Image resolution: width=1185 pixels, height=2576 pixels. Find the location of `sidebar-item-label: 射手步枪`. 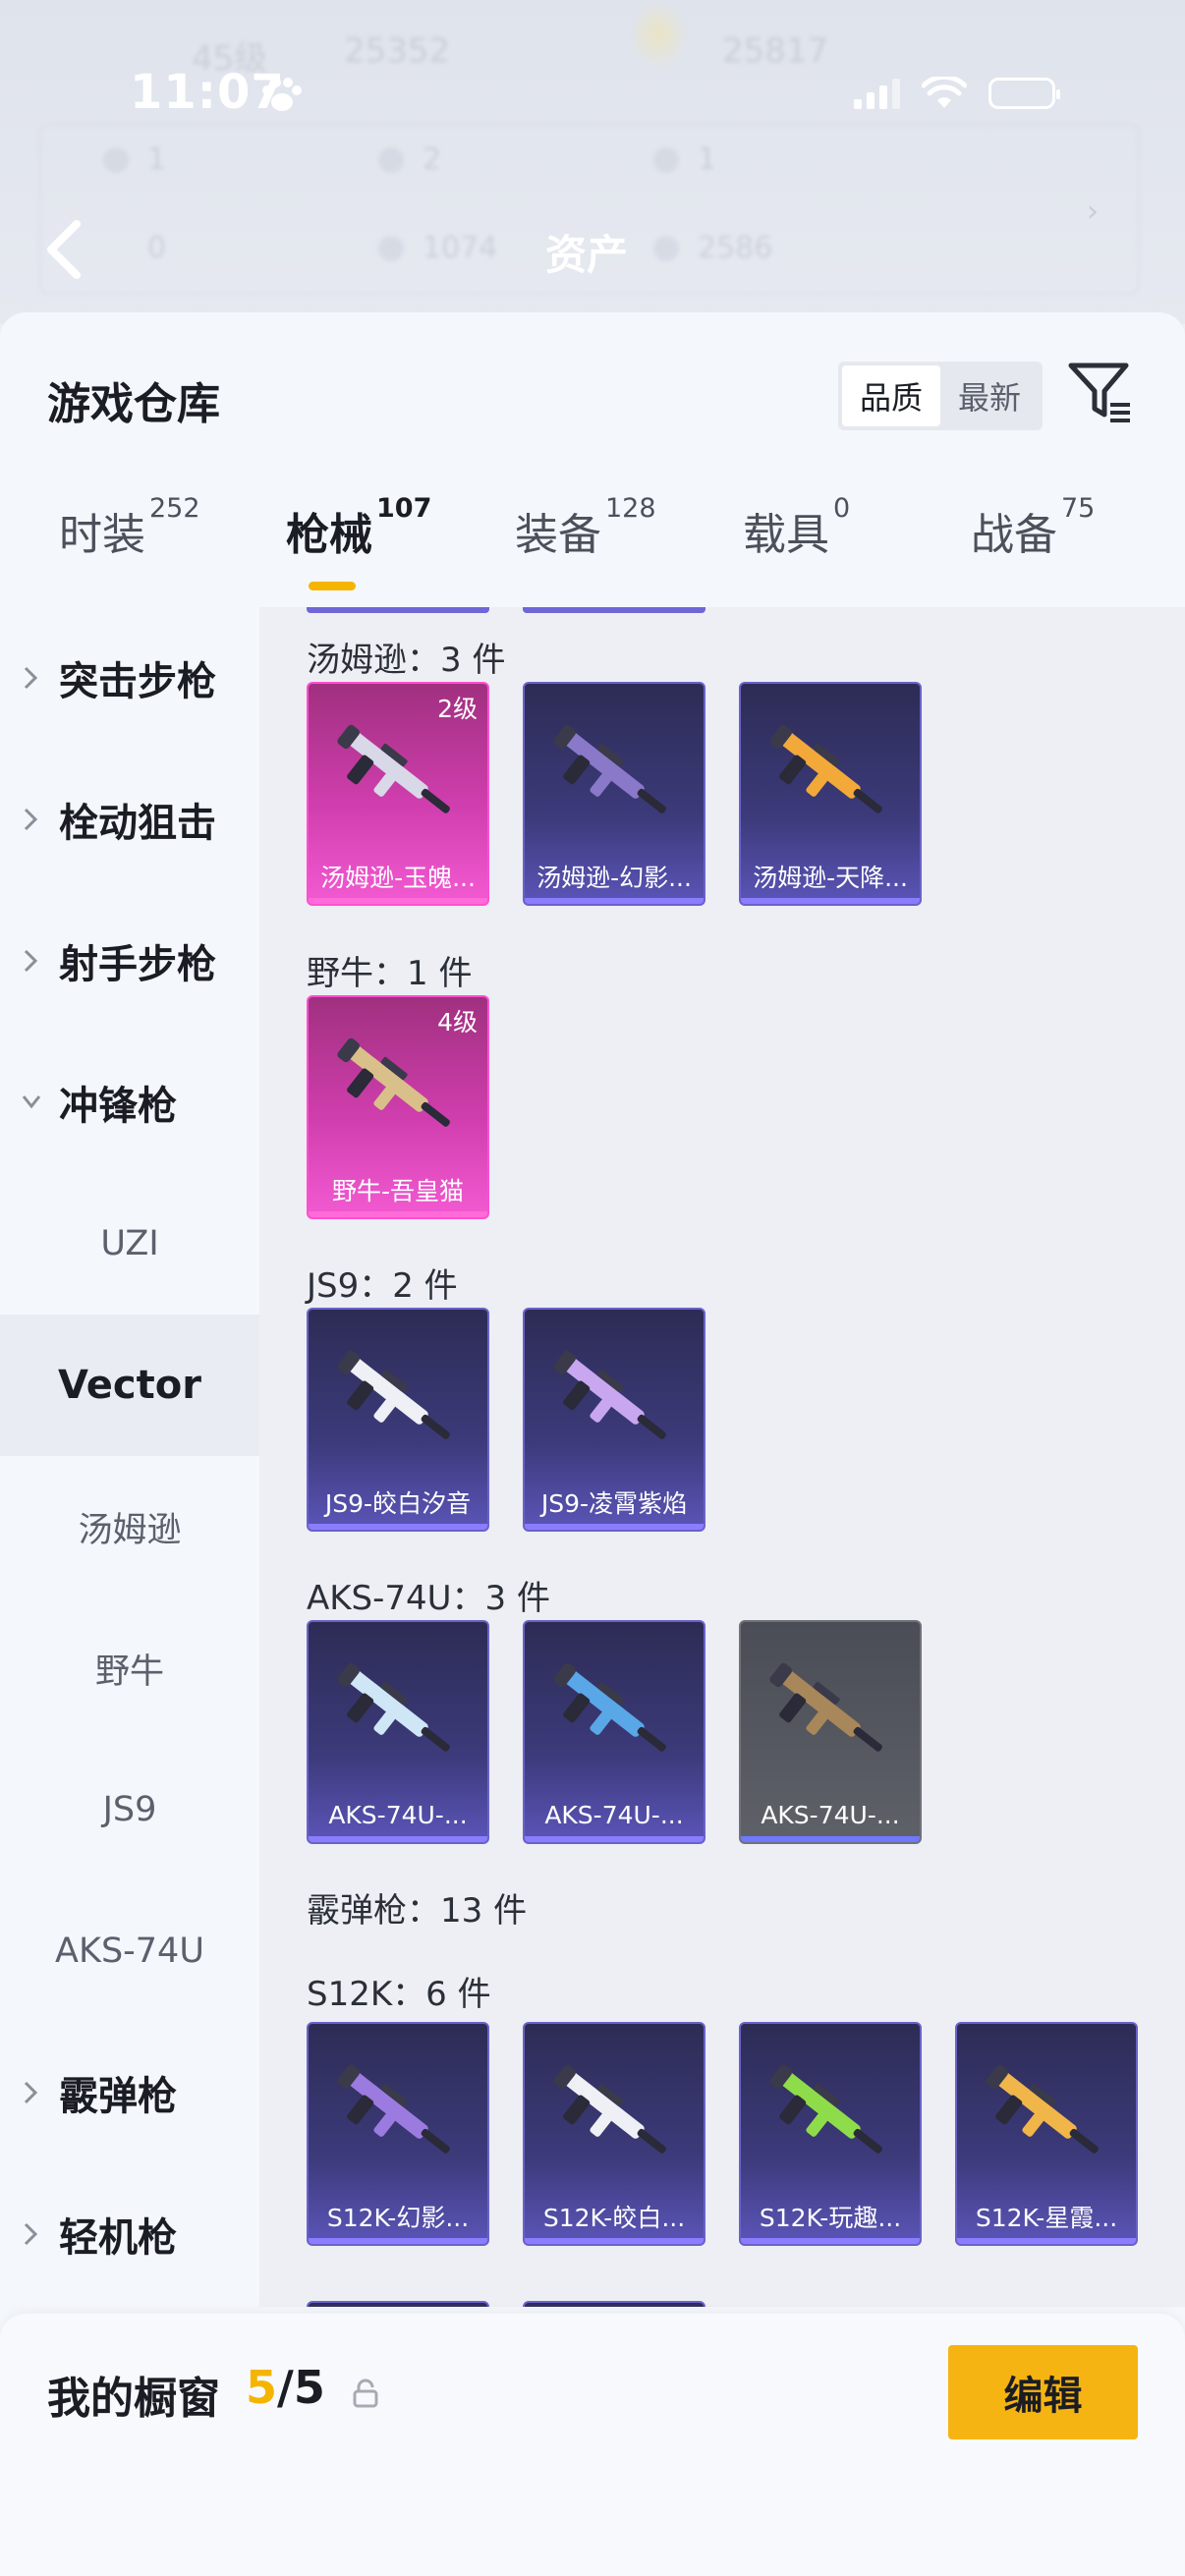

sidebar-item-label: 射手步枪 is located at coordinates (137, 964).